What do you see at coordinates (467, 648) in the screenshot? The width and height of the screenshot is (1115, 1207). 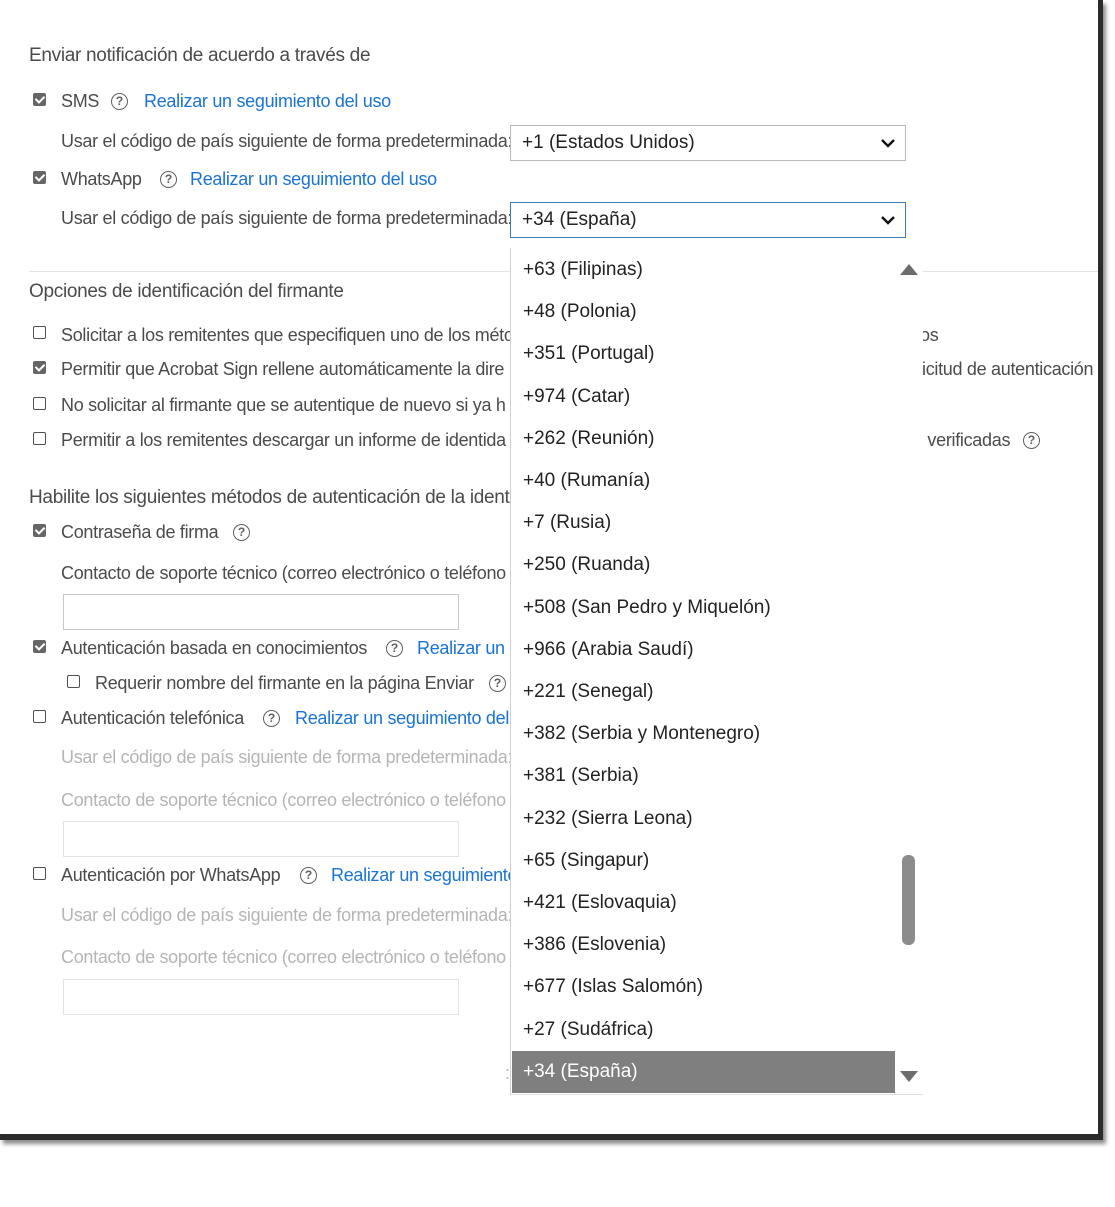 I see `kba-usage-link: Realizar un s` at bounding box center [467, 648].